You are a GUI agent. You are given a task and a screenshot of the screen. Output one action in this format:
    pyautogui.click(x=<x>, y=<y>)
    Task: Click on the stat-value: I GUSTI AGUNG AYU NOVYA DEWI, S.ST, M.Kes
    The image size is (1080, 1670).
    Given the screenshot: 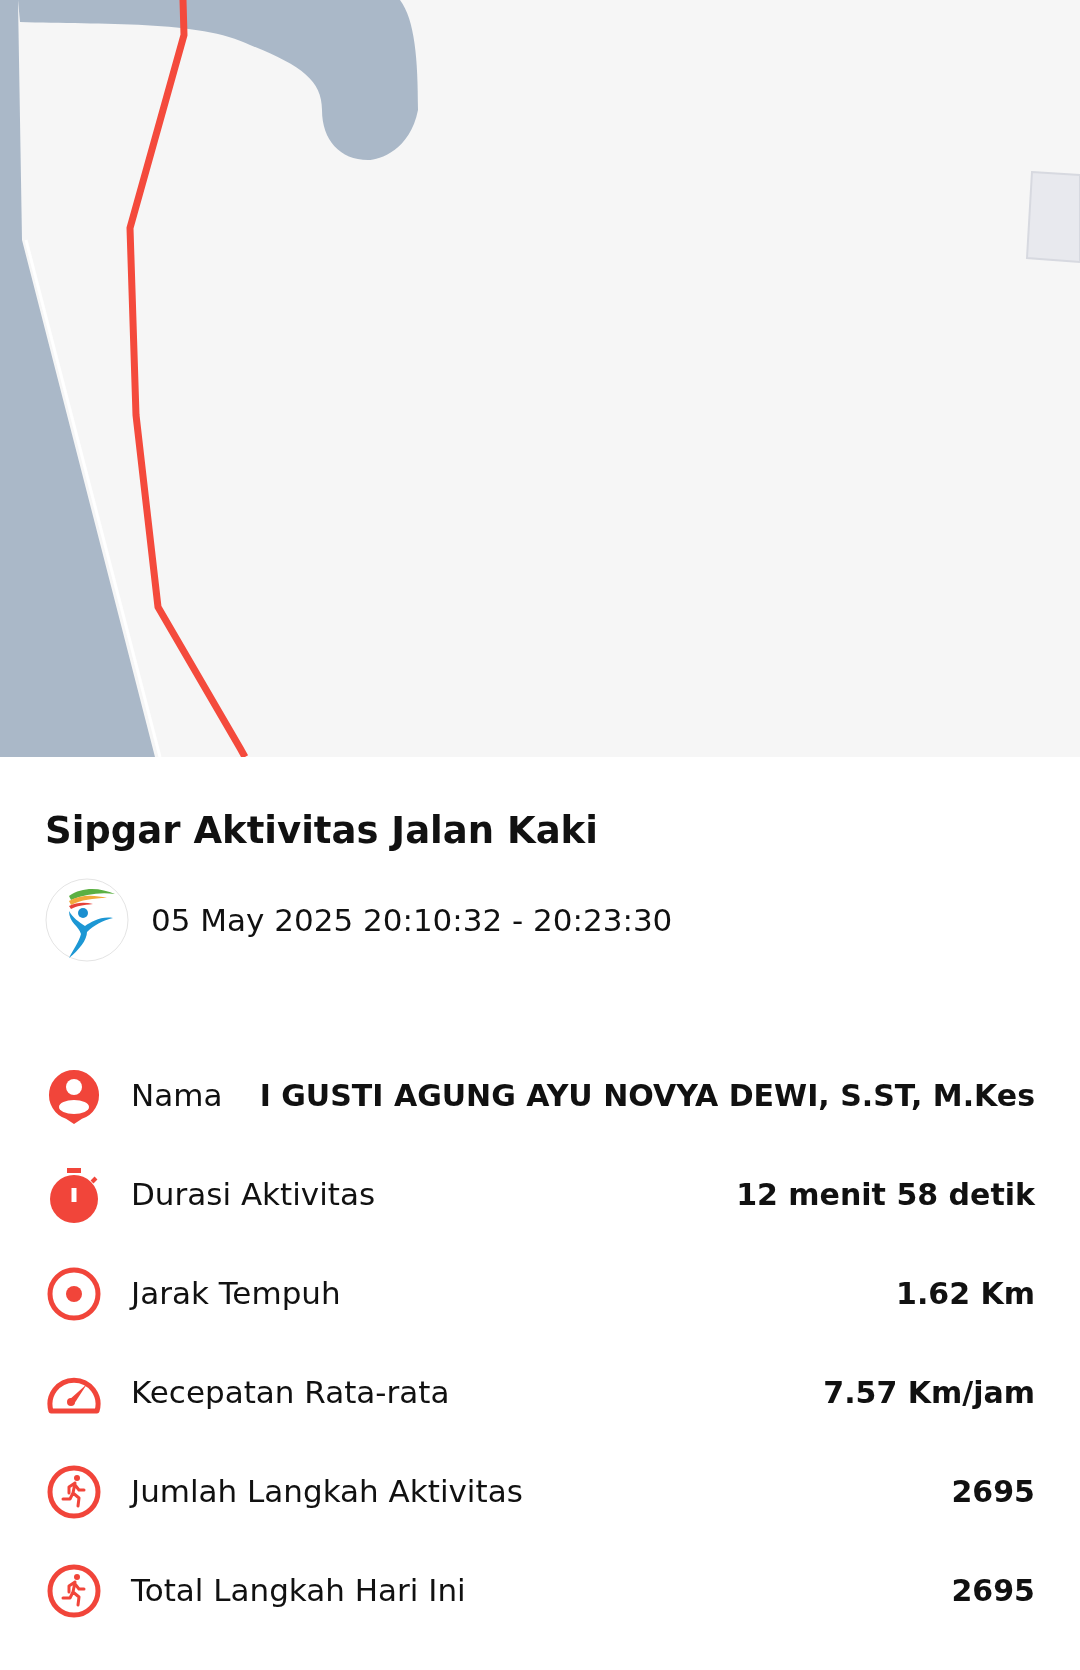 What is the action you would take?
    pyautogui.click(x=647, y=1095)
    